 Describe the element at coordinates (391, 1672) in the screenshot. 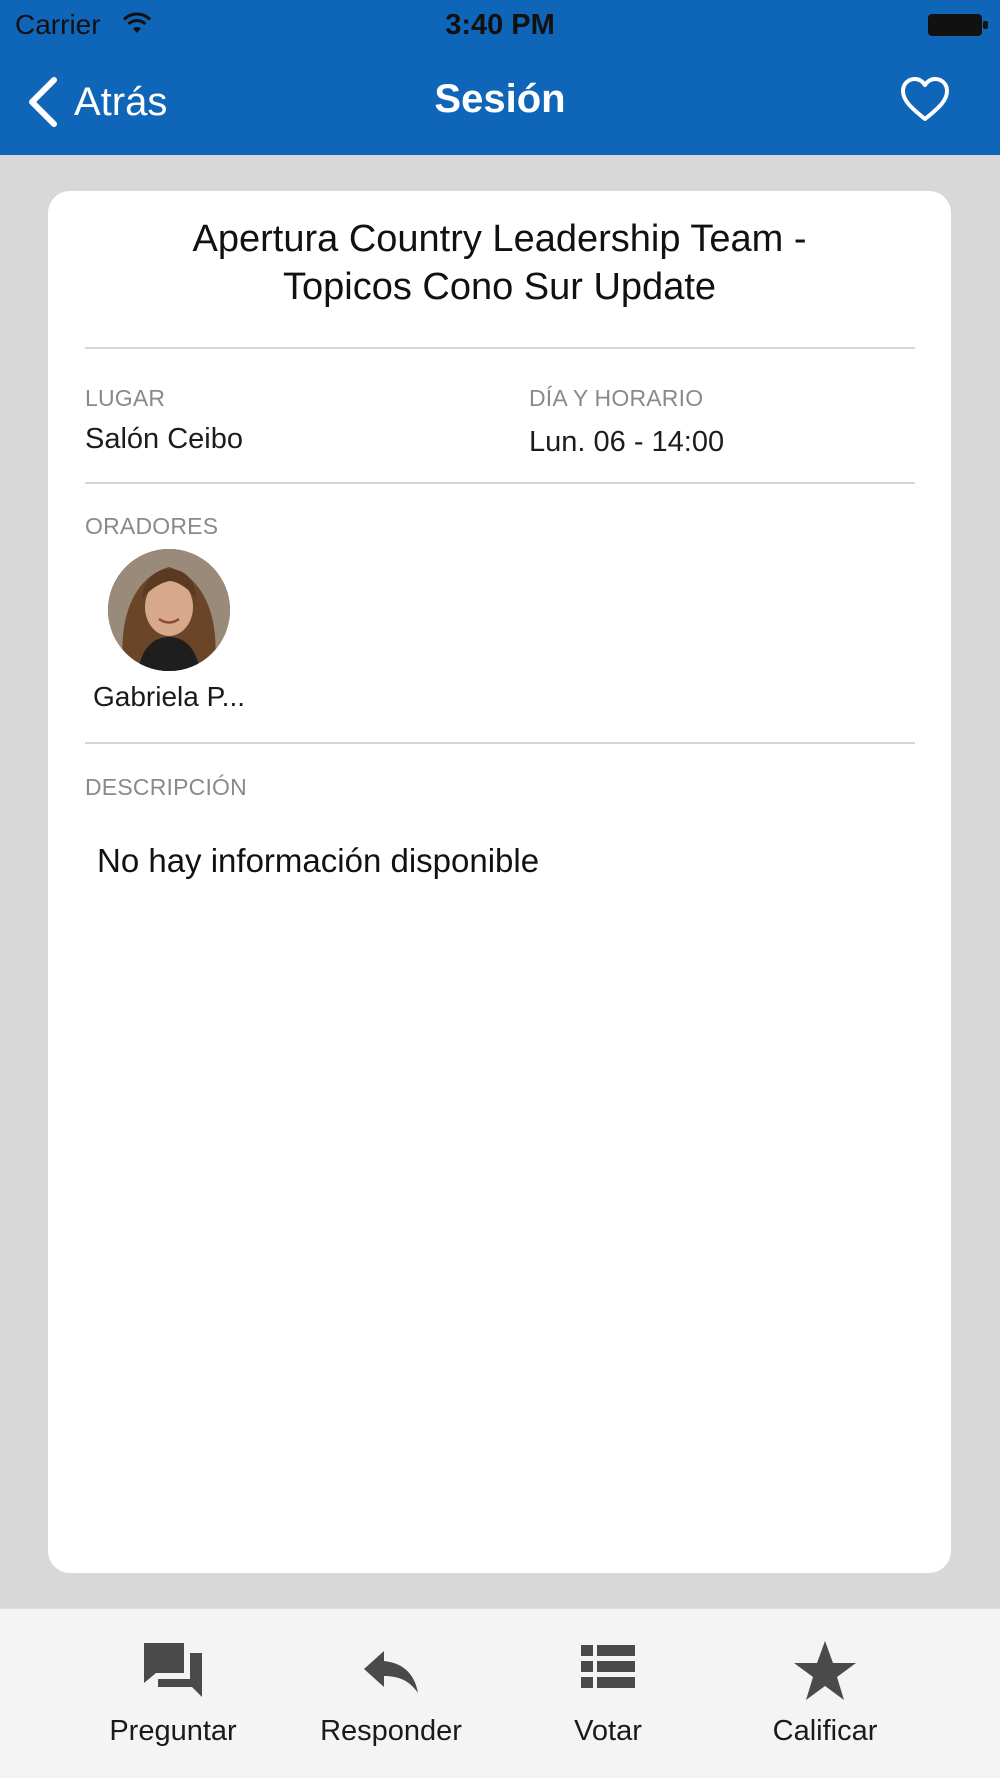

I see `reply-icon` at that location.